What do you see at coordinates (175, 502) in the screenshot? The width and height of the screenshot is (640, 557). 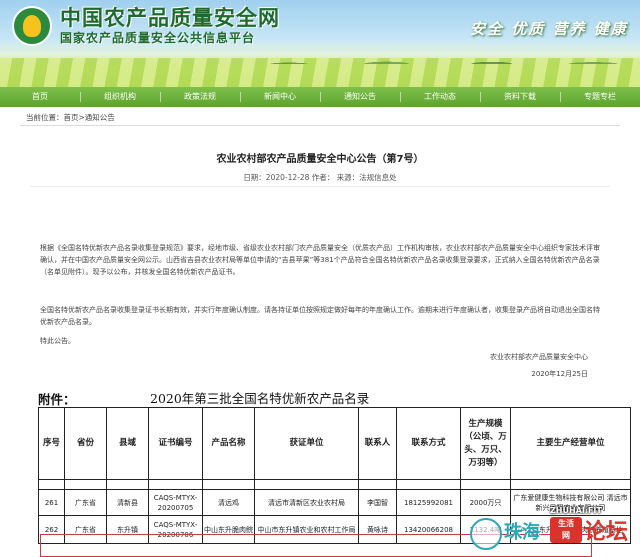 I see `table-cell: CAQS-MTYX-20200705` at bounding box center [175, 502].